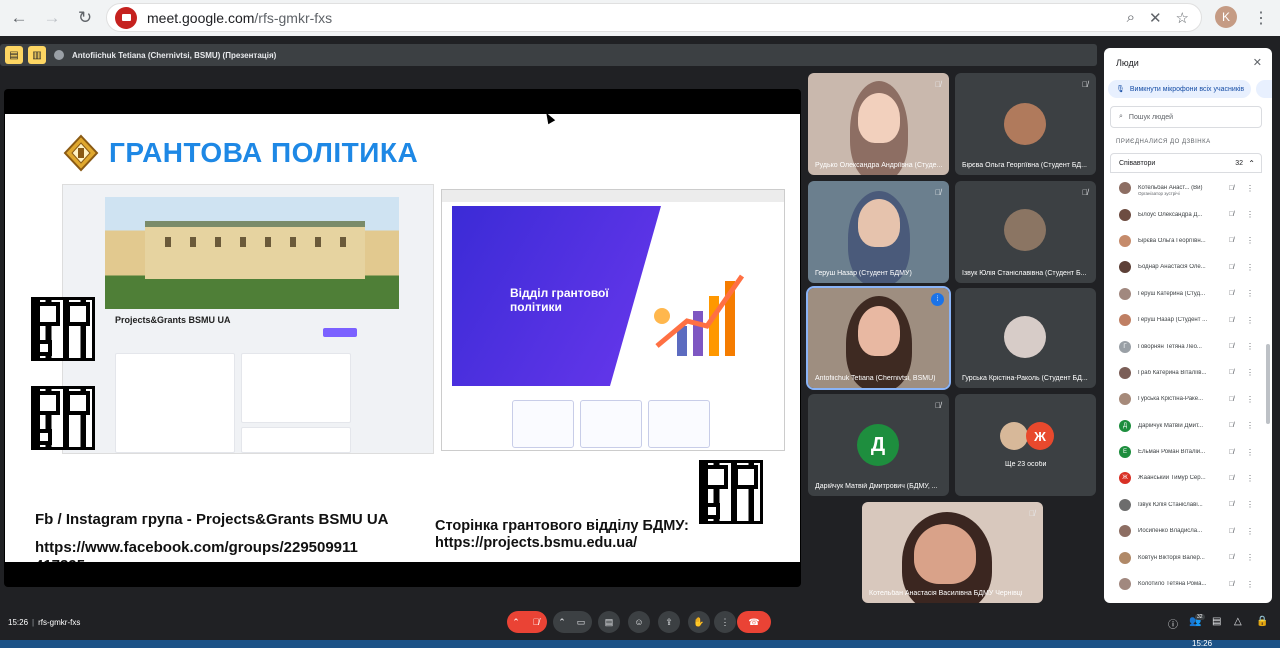  I want to click on participant-row: Гурська Крістіна-Раке... 🎙̸ ⋮, so click(1186, 399).